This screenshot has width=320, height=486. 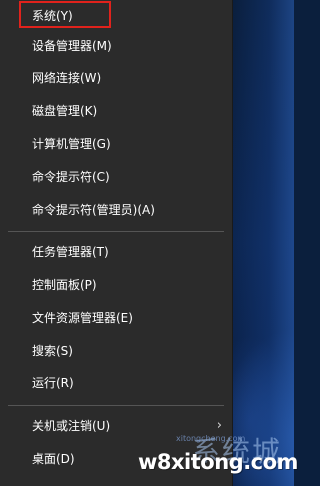 I want to click on menu-item-label: 磁盘管理(K), so click(x=65, y=111).